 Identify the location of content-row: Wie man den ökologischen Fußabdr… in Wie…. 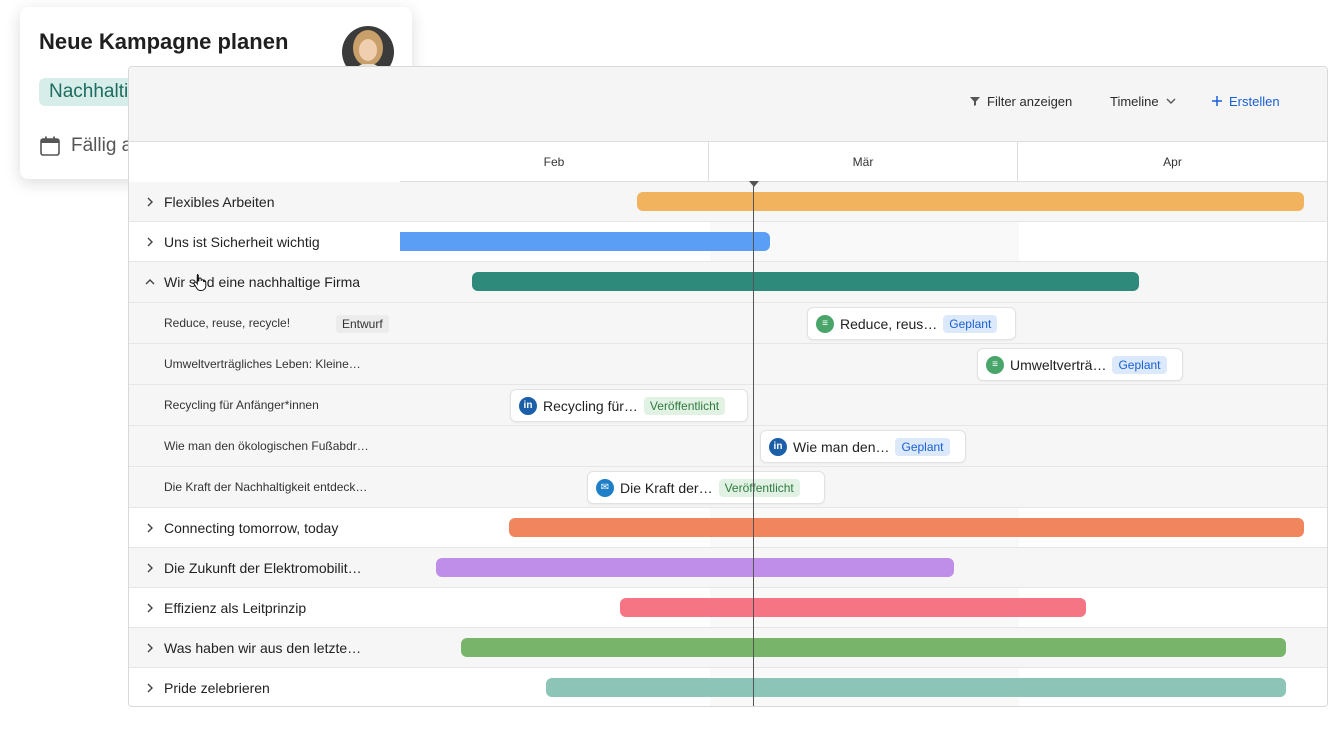
(728, 446).